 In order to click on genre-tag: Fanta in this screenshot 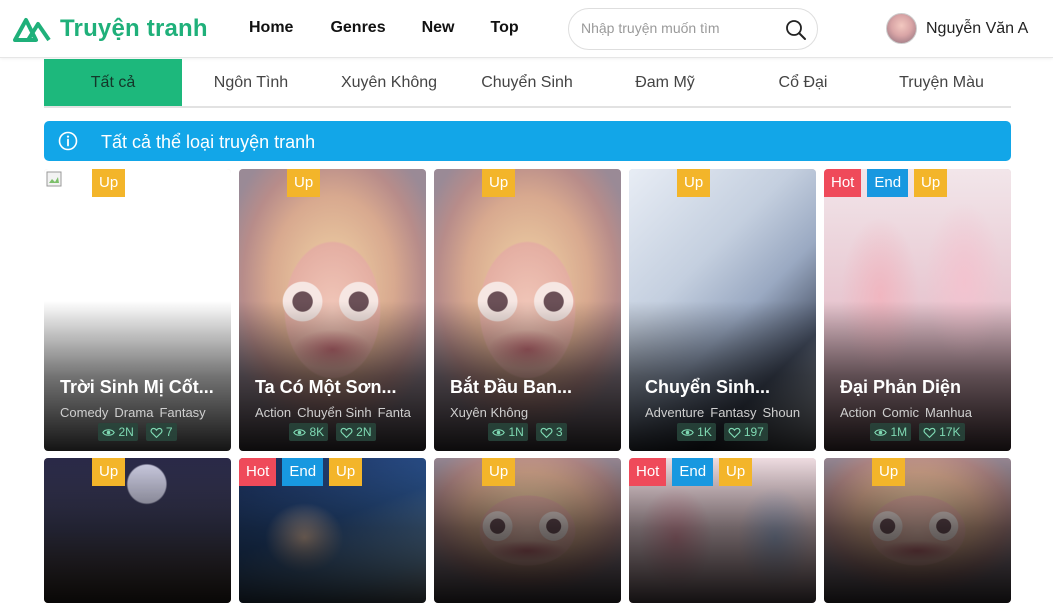, I will do `click(394, 412)`.